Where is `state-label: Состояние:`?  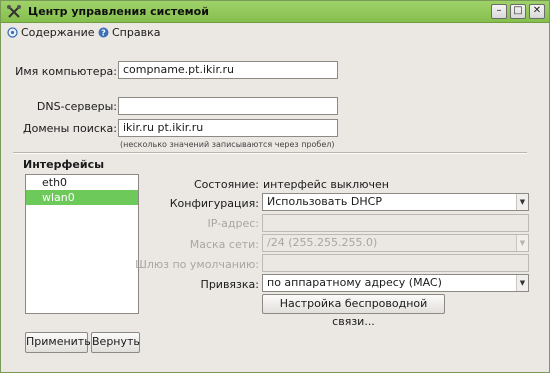 state-label: Состояние: is located at coordinates (226, 184).